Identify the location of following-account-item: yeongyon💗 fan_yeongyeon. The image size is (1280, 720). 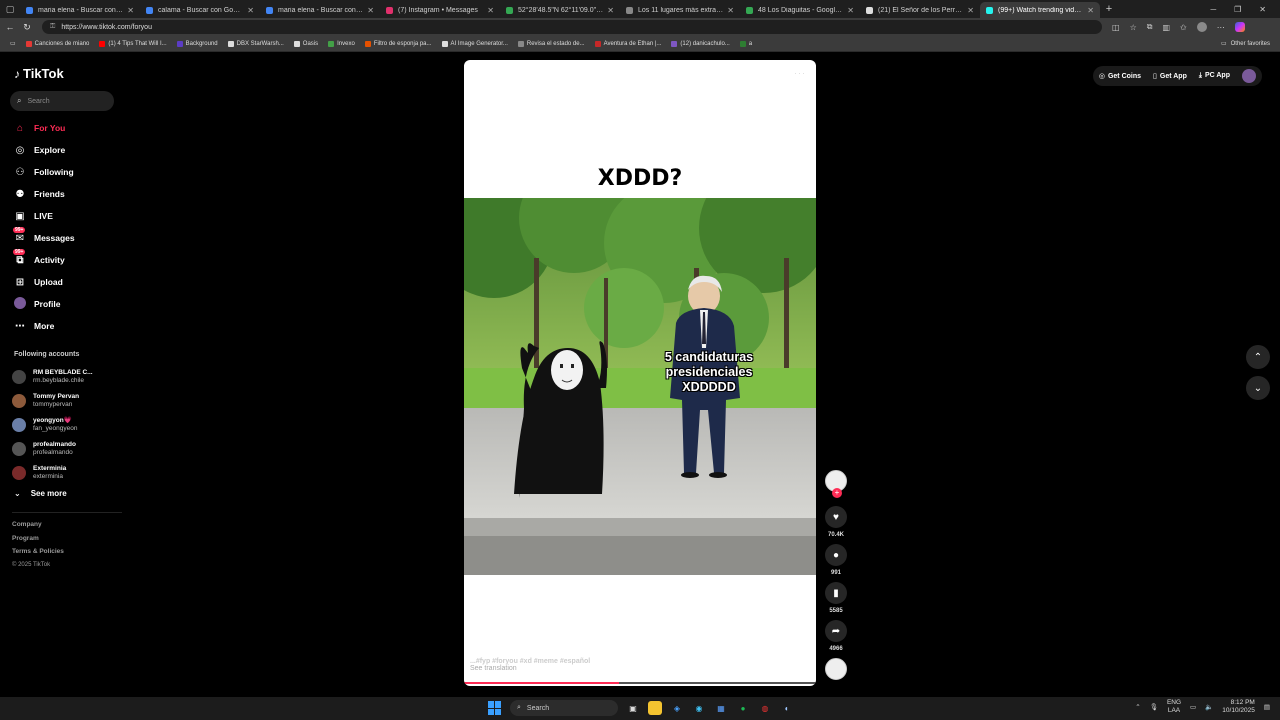
(52, 425).